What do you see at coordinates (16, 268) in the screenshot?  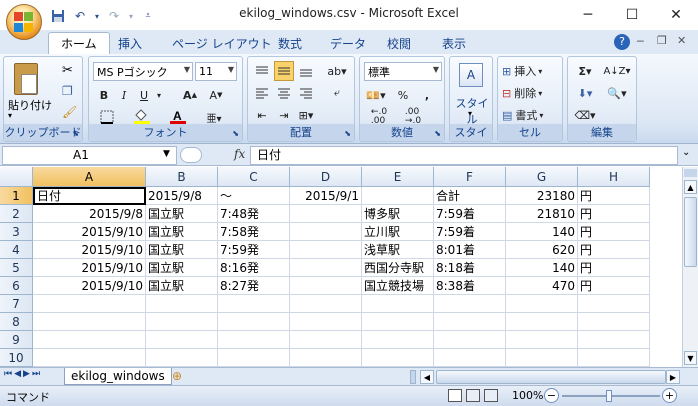 I see `row-header: 5` at bounding box center [16, 268].